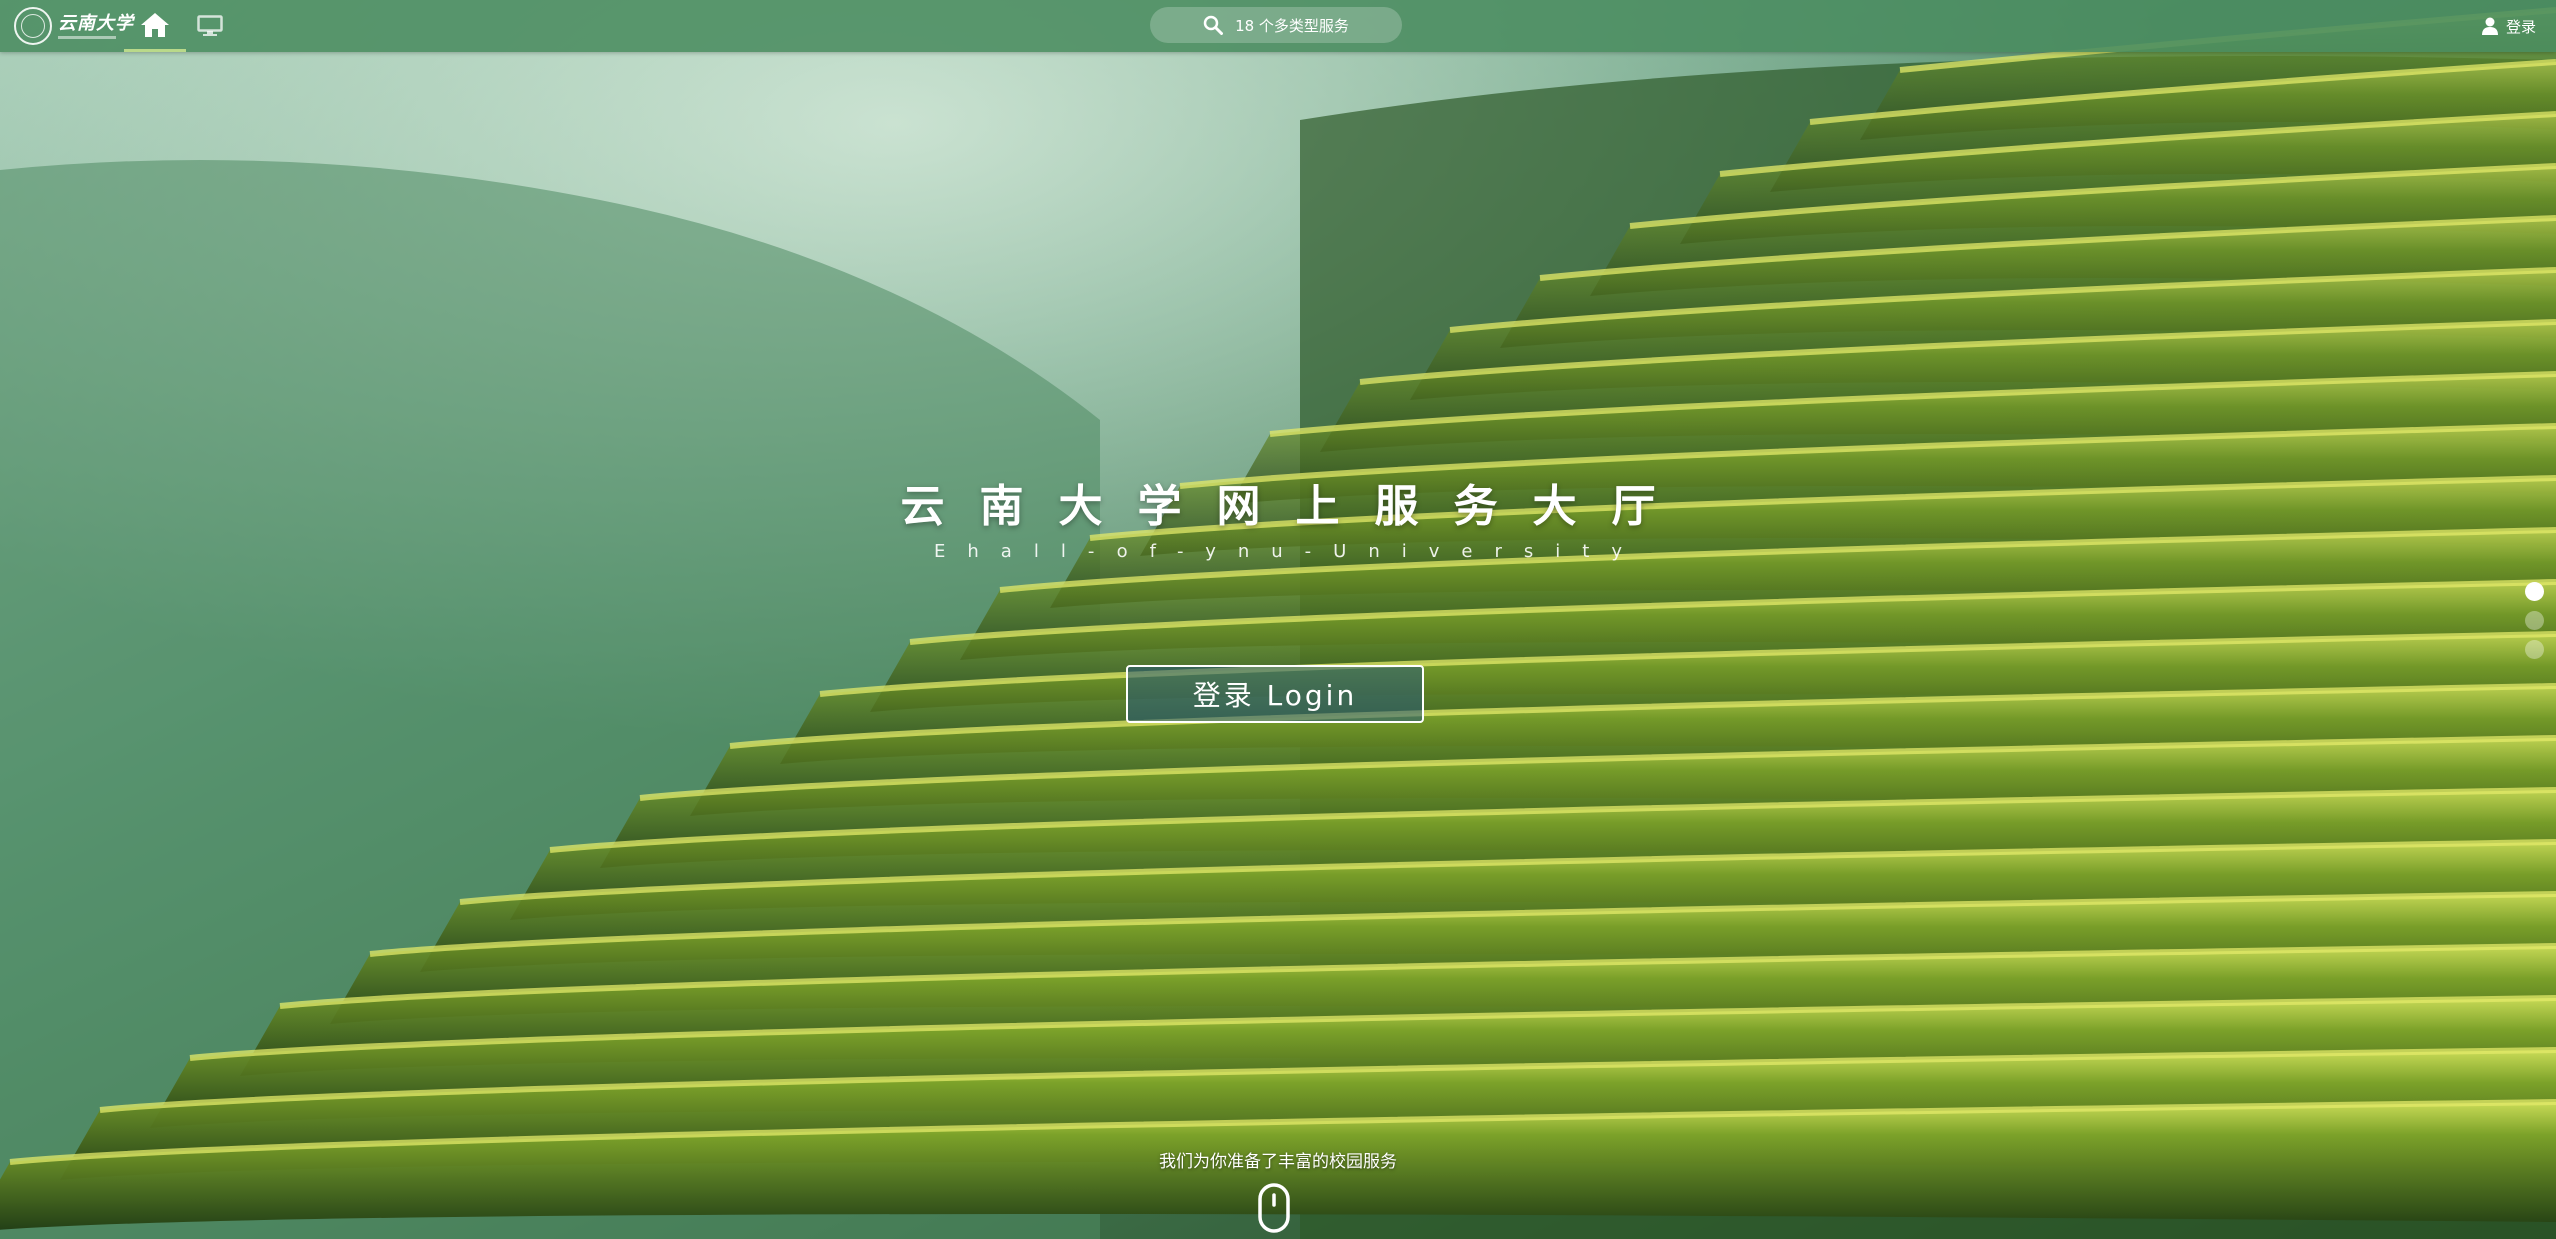 This screenshot has height=1239, width=2556. I want to click on service-search: 18 个多类型服务, so click(1276, 25).